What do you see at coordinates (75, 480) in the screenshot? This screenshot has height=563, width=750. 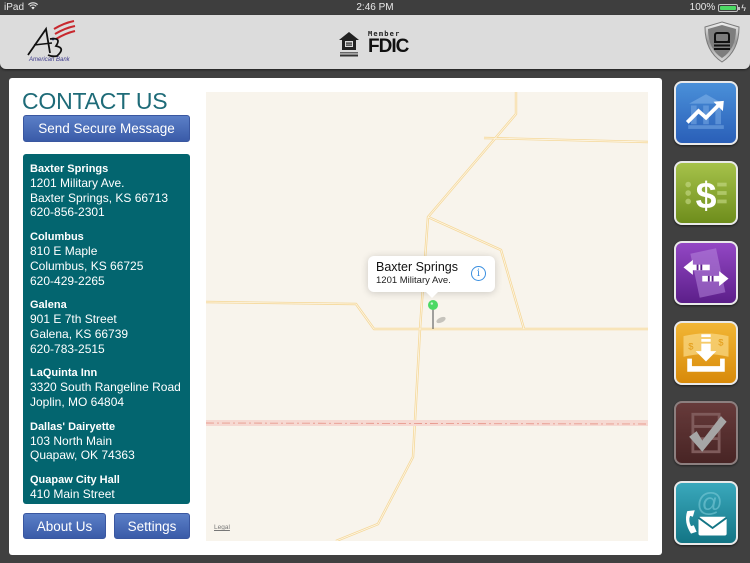 I see `location-name: Quapaw City Hall` at bounding box center [75, 480].